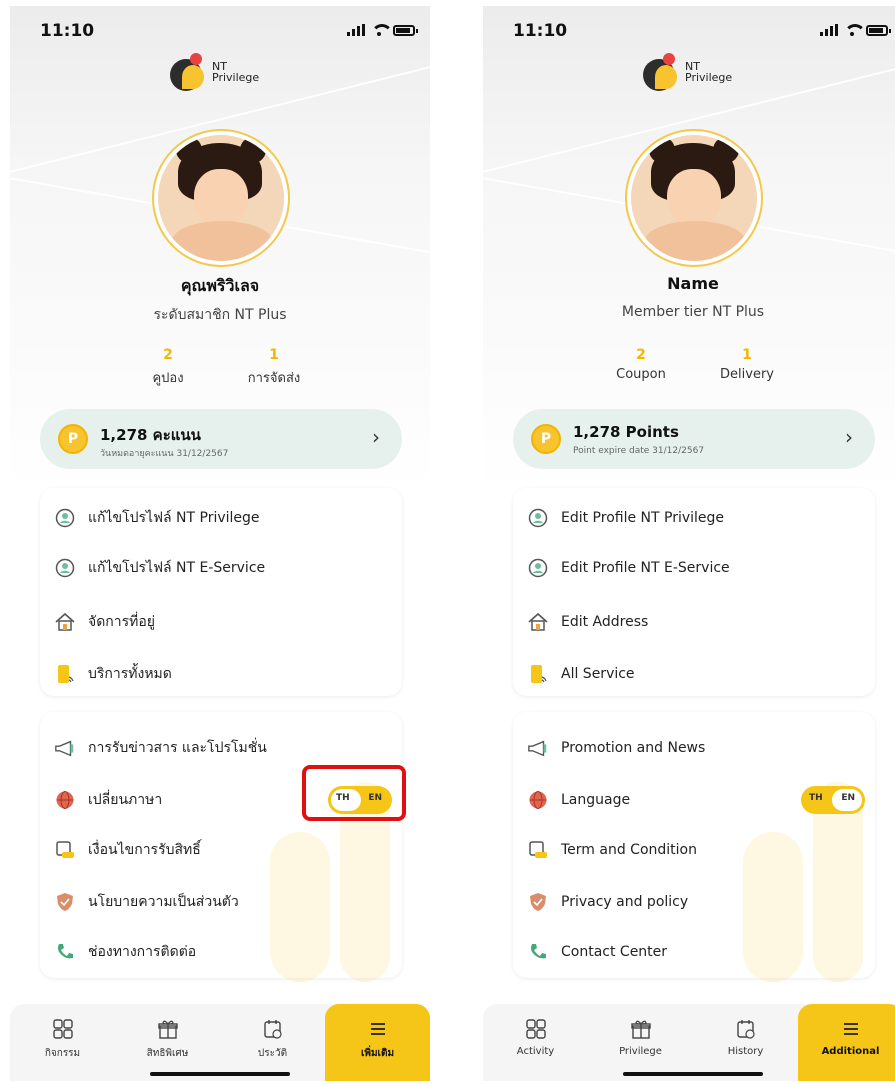 The image size is (895, 1085). I want to click on menu-icon, so click(377, 1029).